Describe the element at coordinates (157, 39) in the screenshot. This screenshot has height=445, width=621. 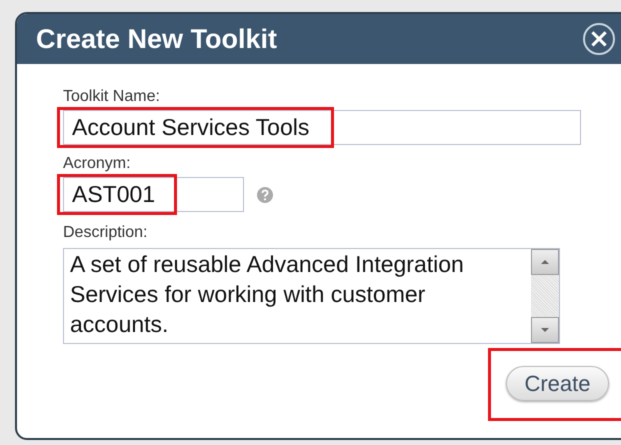
I see `dialog-title: Create New Toolkit` at that location.